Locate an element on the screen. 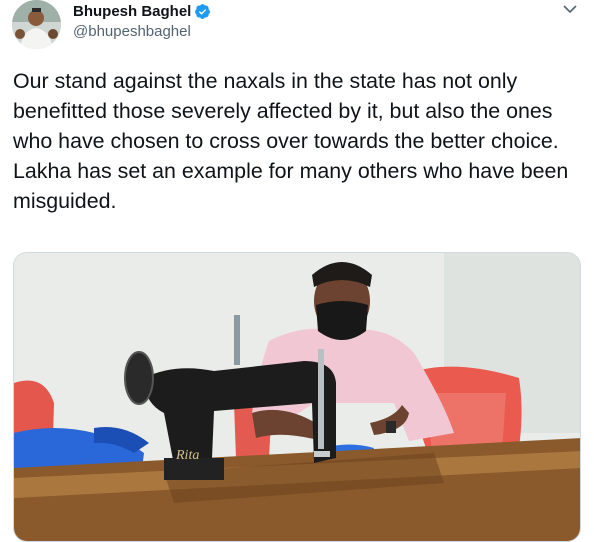 Image resolution: width=594 pixels, height=542 pixels. chevron-down-icon is located at coordinates (570, 10).